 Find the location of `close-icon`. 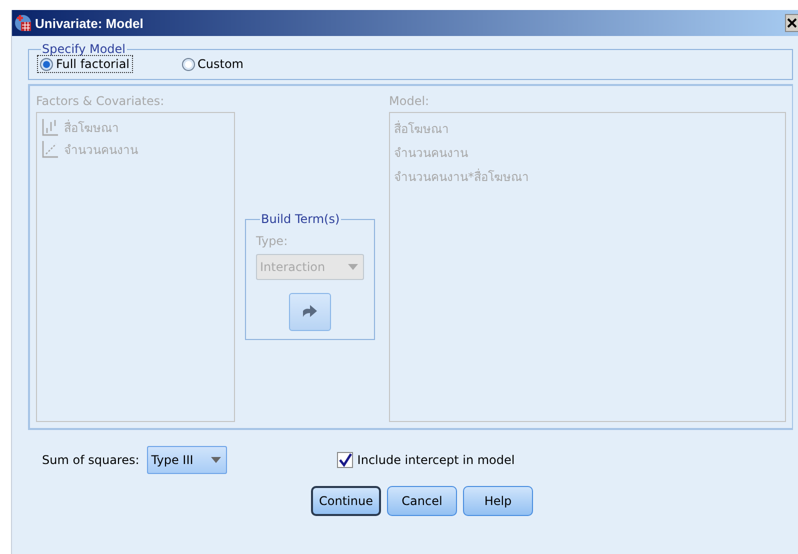

close-icon is located at coordinates (792, 23).